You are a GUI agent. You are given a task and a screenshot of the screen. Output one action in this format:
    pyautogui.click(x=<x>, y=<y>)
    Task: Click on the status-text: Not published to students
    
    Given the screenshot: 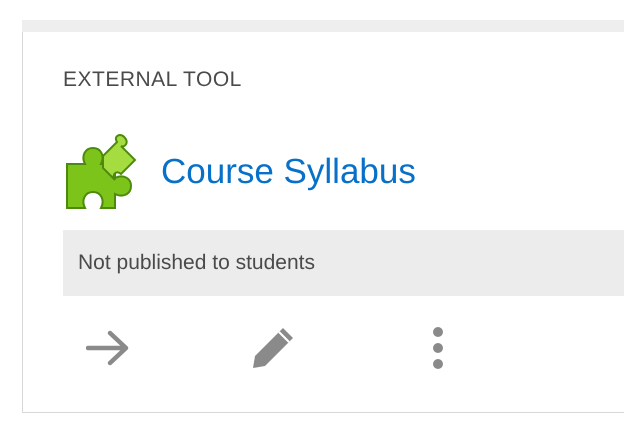 What is the action you would take?
    pyautogui.click(x=196, y=263)
    